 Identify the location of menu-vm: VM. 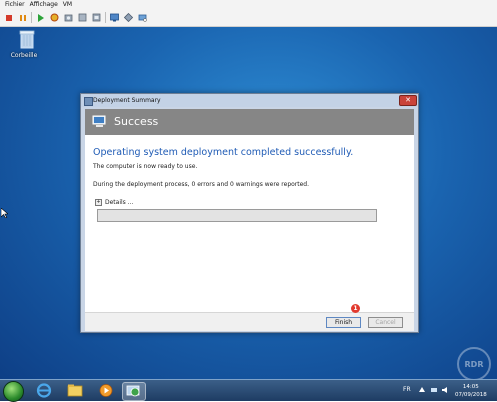
(67, 4).